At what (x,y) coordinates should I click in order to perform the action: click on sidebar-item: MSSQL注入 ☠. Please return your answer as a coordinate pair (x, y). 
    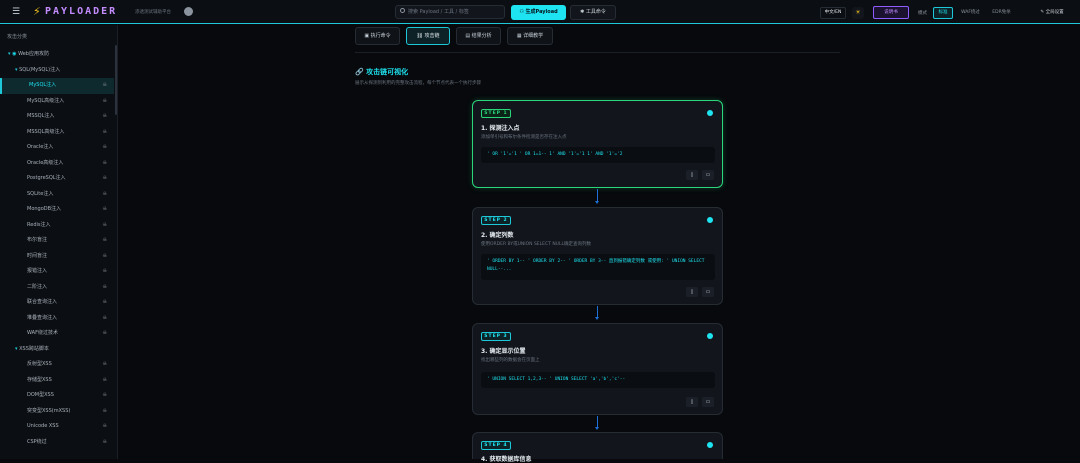
    Looking at the image, I should click on (57, 117).